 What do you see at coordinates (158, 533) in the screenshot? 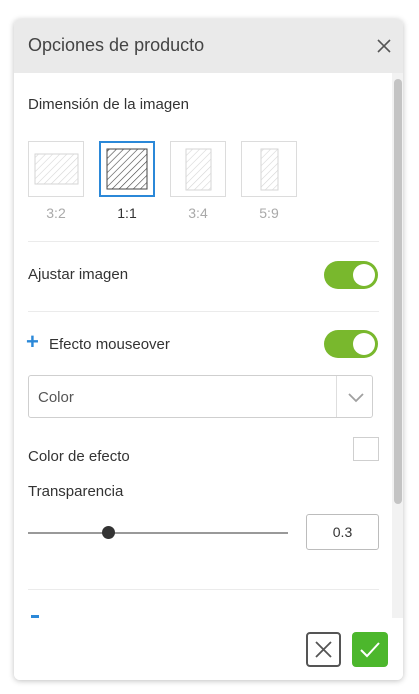
I see `transparency-slider-track` at bounding box center [158, 533].